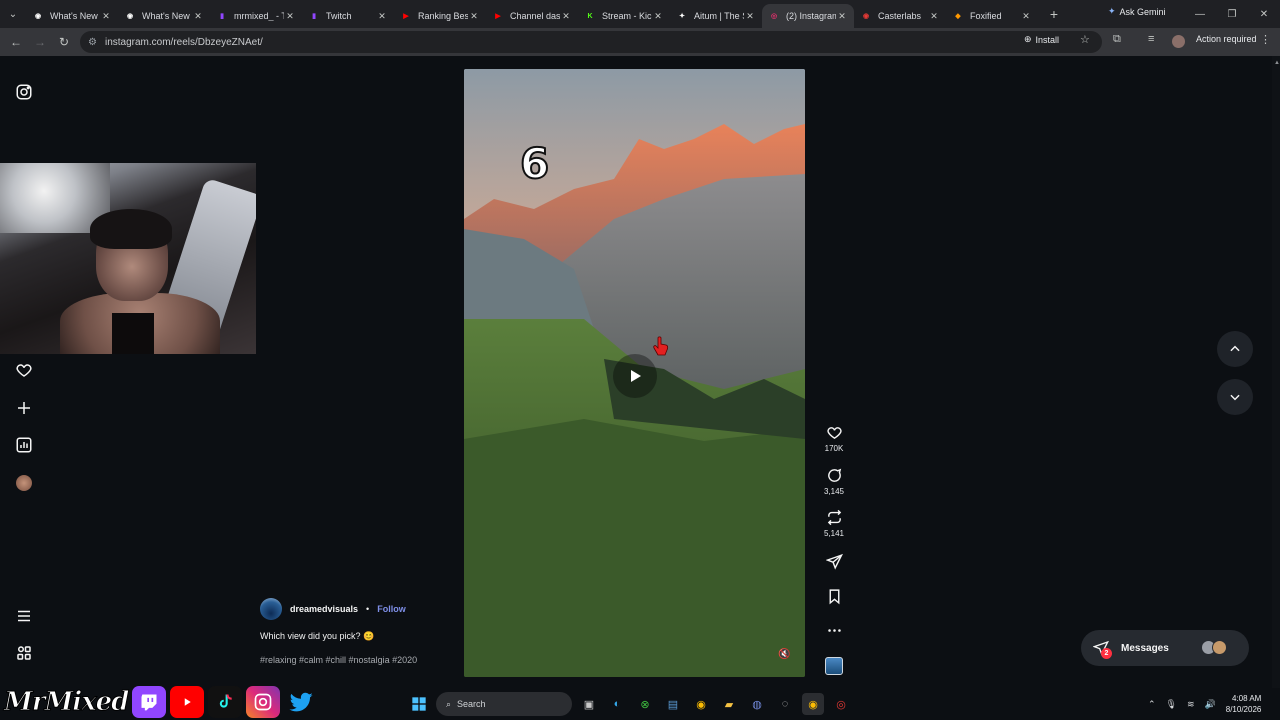 The image size is (1280, 720). I want to click on url-text: instagram.com/reels/DbzeyeZNAet/, so click(183, 42).